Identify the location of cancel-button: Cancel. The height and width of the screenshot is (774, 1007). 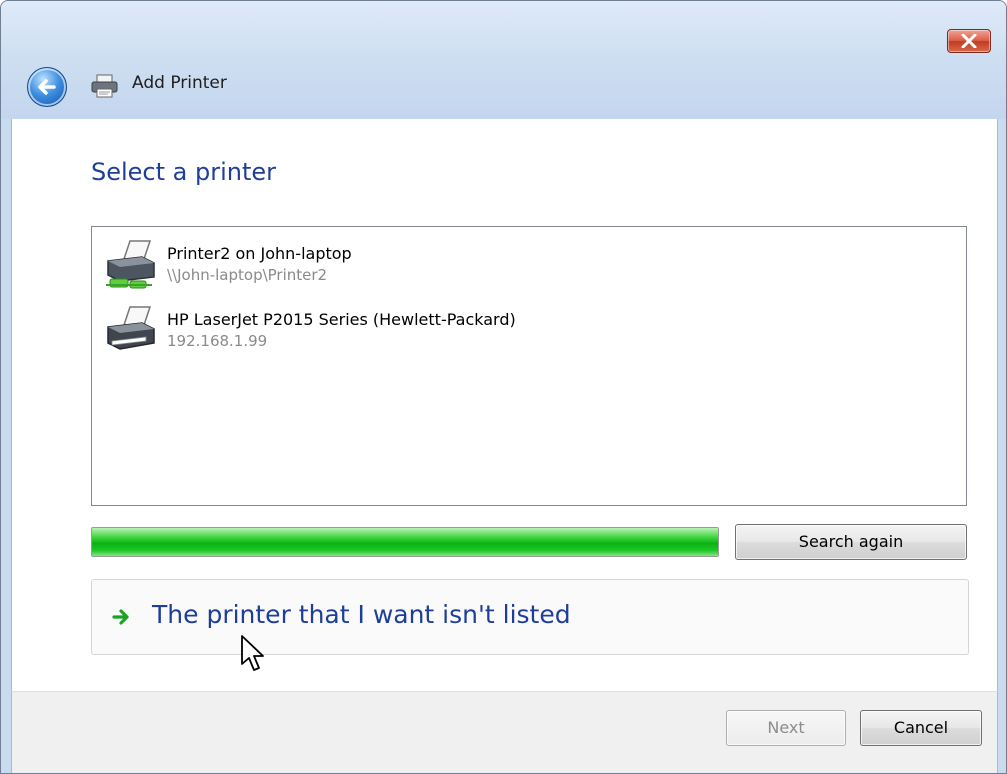
(921, 728).